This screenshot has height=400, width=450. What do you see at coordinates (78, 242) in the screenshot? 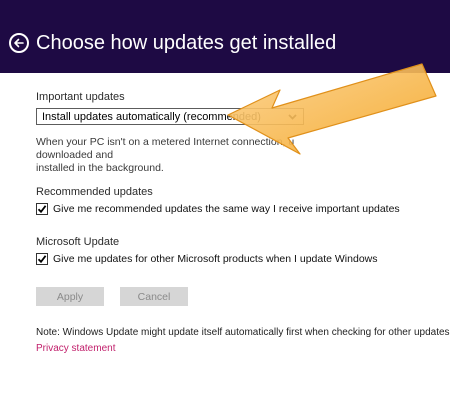
I see `microsoft-update-label: Microsoft Update` at bounding box center [78, 242].